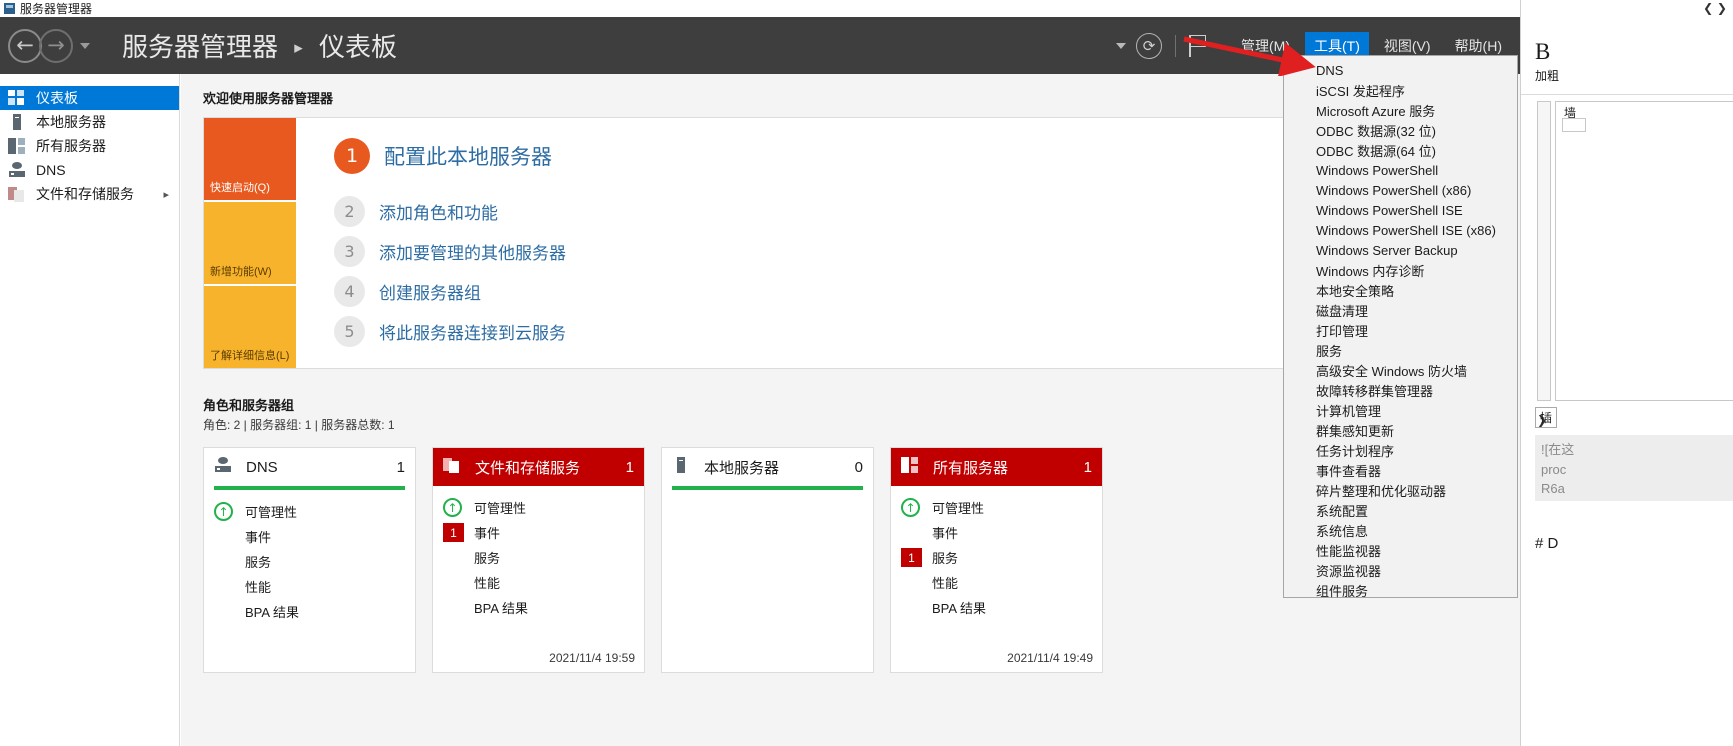 Image resolution: width=1733 pixels, height=746 pixels. I want to click on forward-button: →, so click(56, 45).